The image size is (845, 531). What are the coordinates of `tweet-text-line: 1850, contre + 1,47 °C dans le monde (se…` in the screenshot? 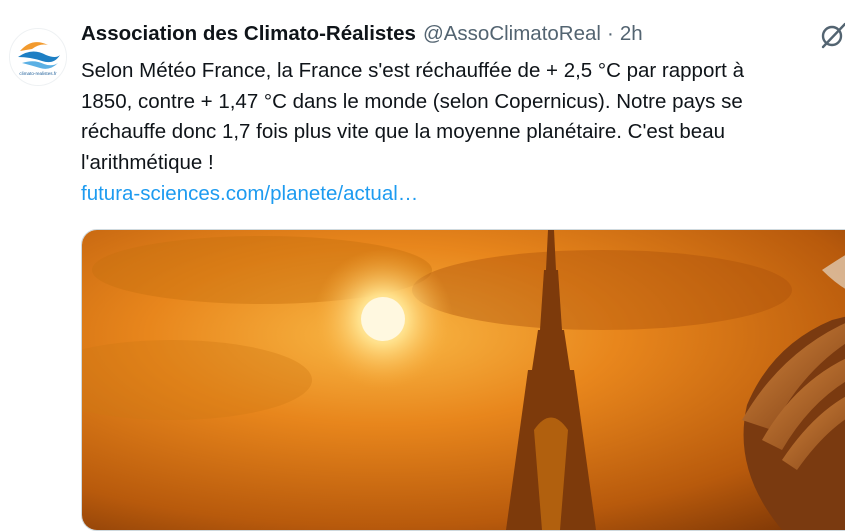 It's located at (412, 101).